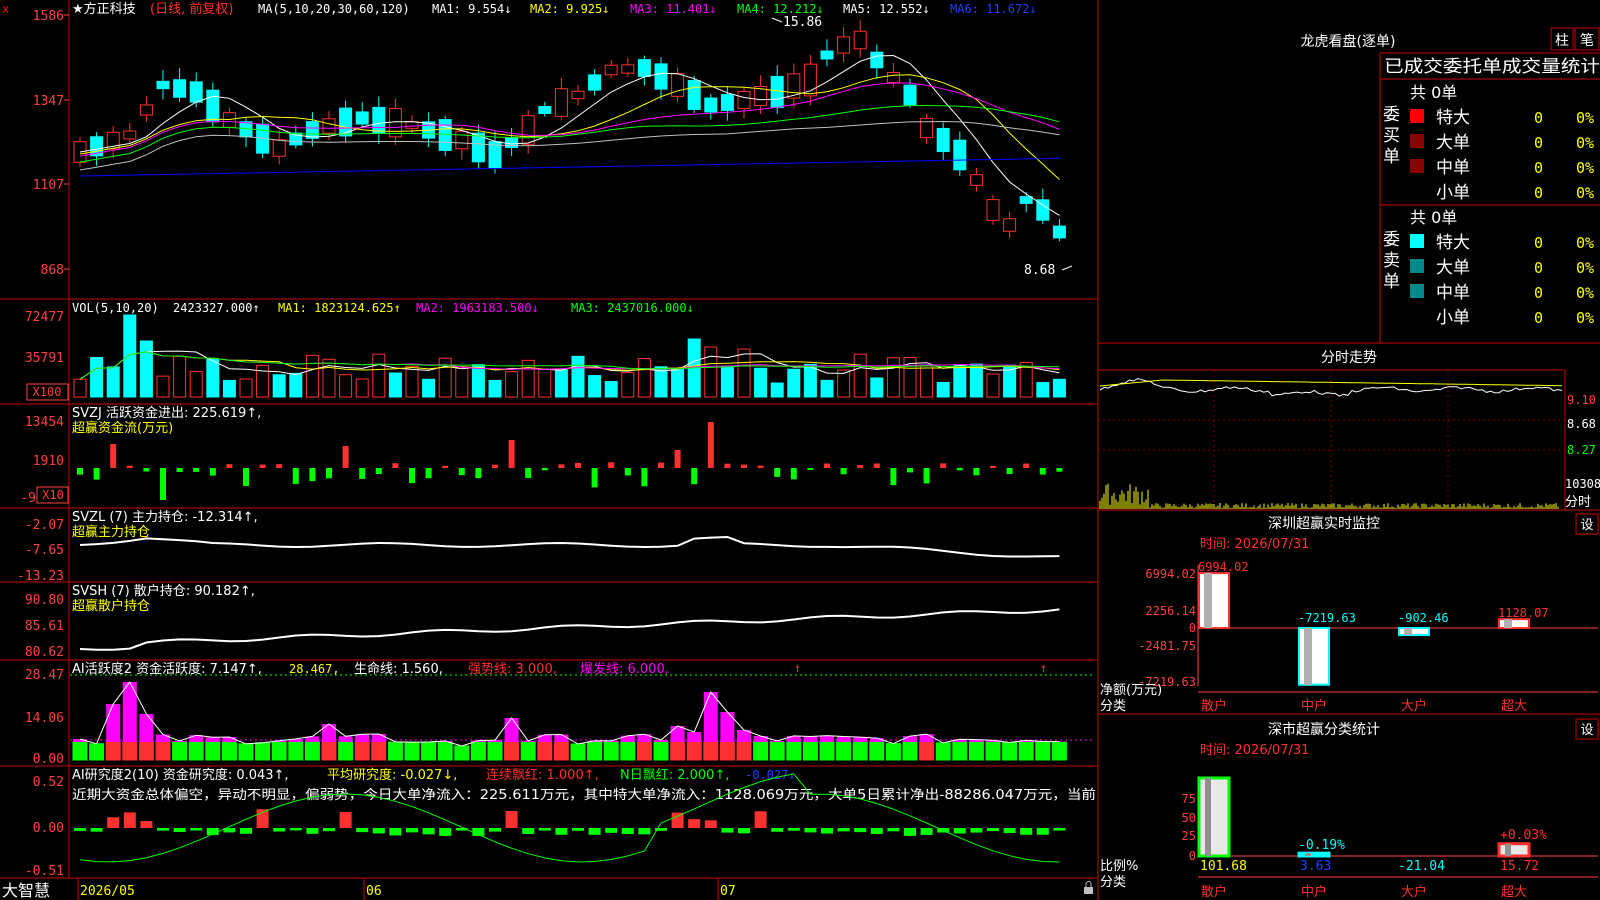  Describe the element at coordinates (216, 308) in the screenshot. I see `vol-value: 2423327.000↑` at that location.